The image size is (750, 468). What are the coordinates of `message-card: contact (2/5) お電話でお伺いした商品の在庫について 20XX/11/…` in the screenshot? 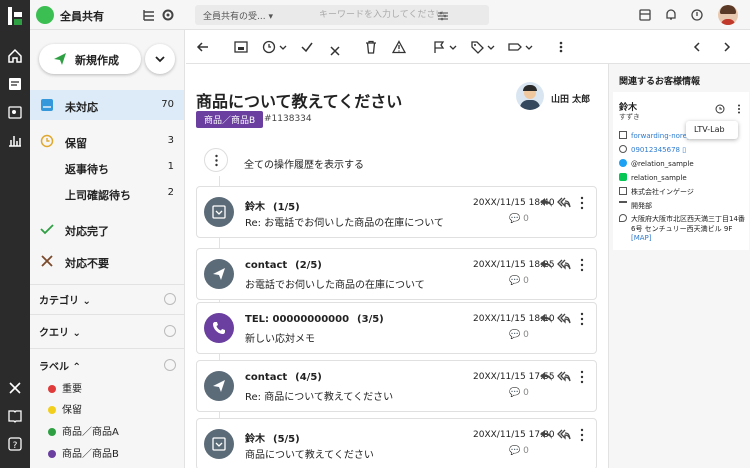 It's located at (396, 274).